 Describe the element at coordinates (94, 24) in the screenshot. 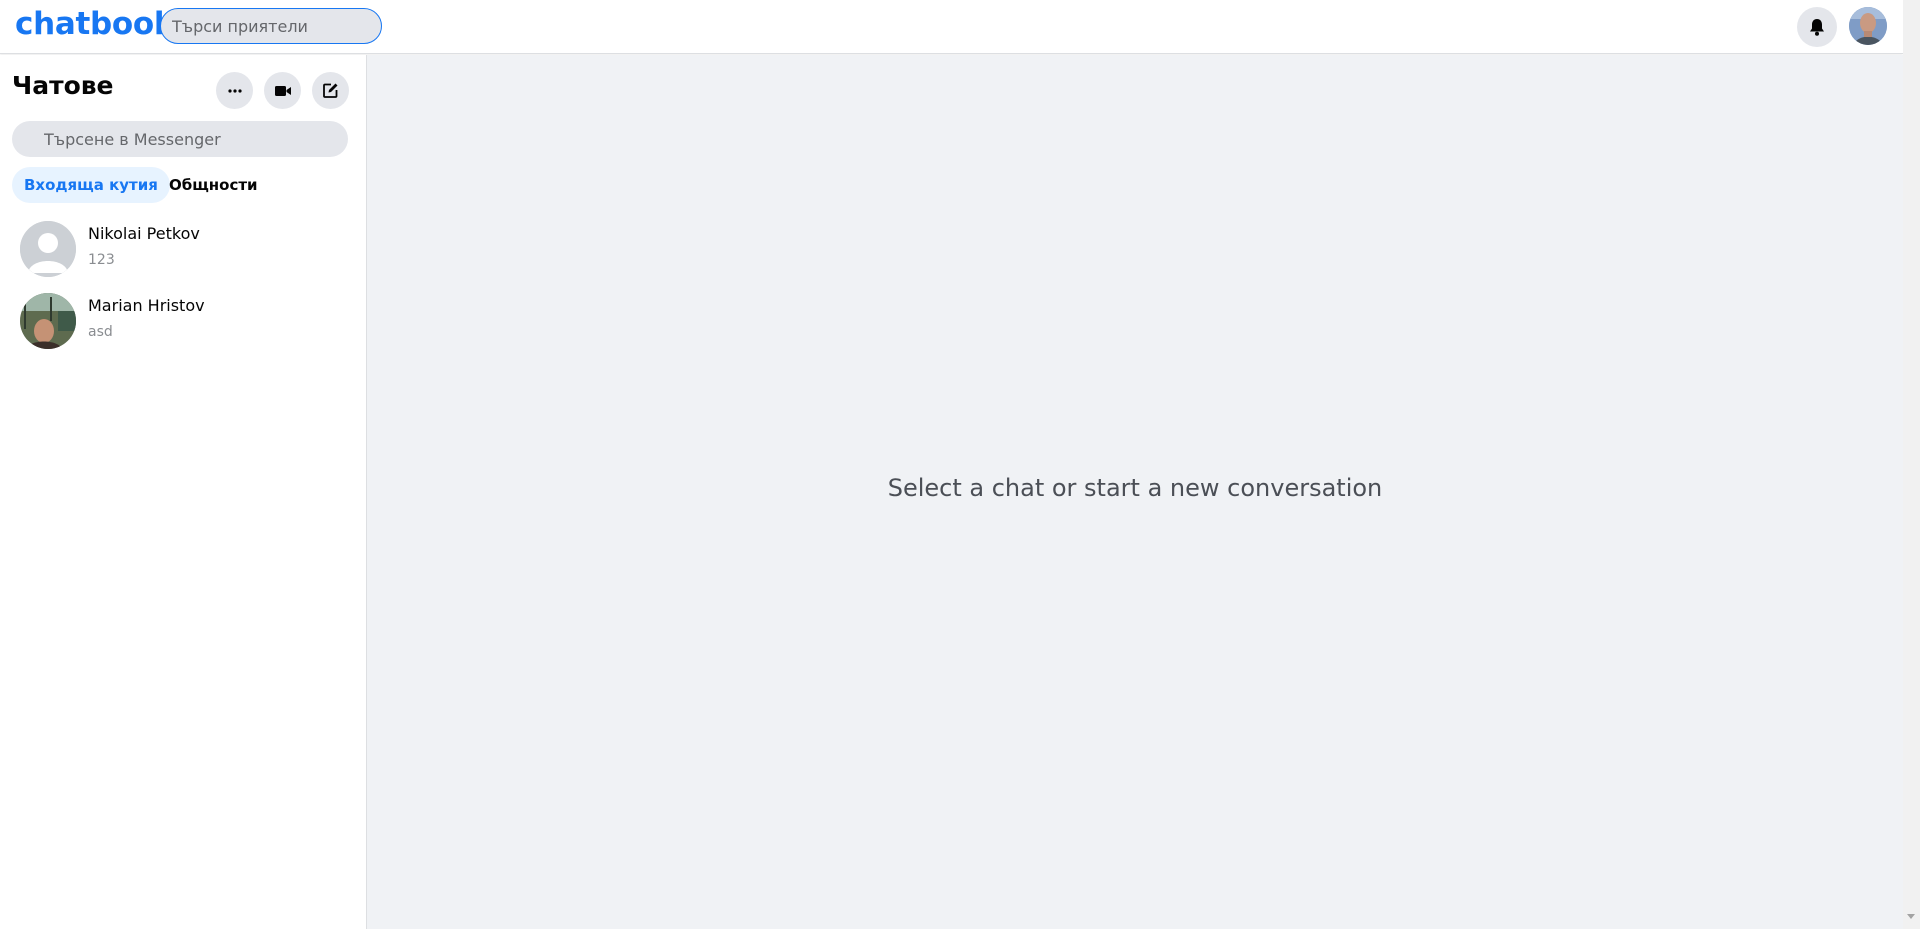

I see `app-logo: chatbook` at that location.